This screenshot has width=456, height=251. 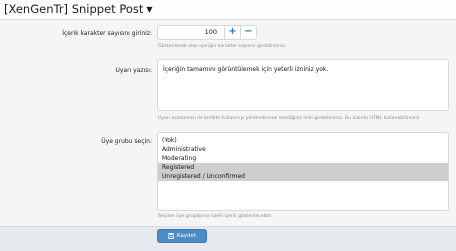 What do you see at coordinates (303, 158) in the screenshot?
I see `user-group-option: Moderating` at bounding box center [303, 158].